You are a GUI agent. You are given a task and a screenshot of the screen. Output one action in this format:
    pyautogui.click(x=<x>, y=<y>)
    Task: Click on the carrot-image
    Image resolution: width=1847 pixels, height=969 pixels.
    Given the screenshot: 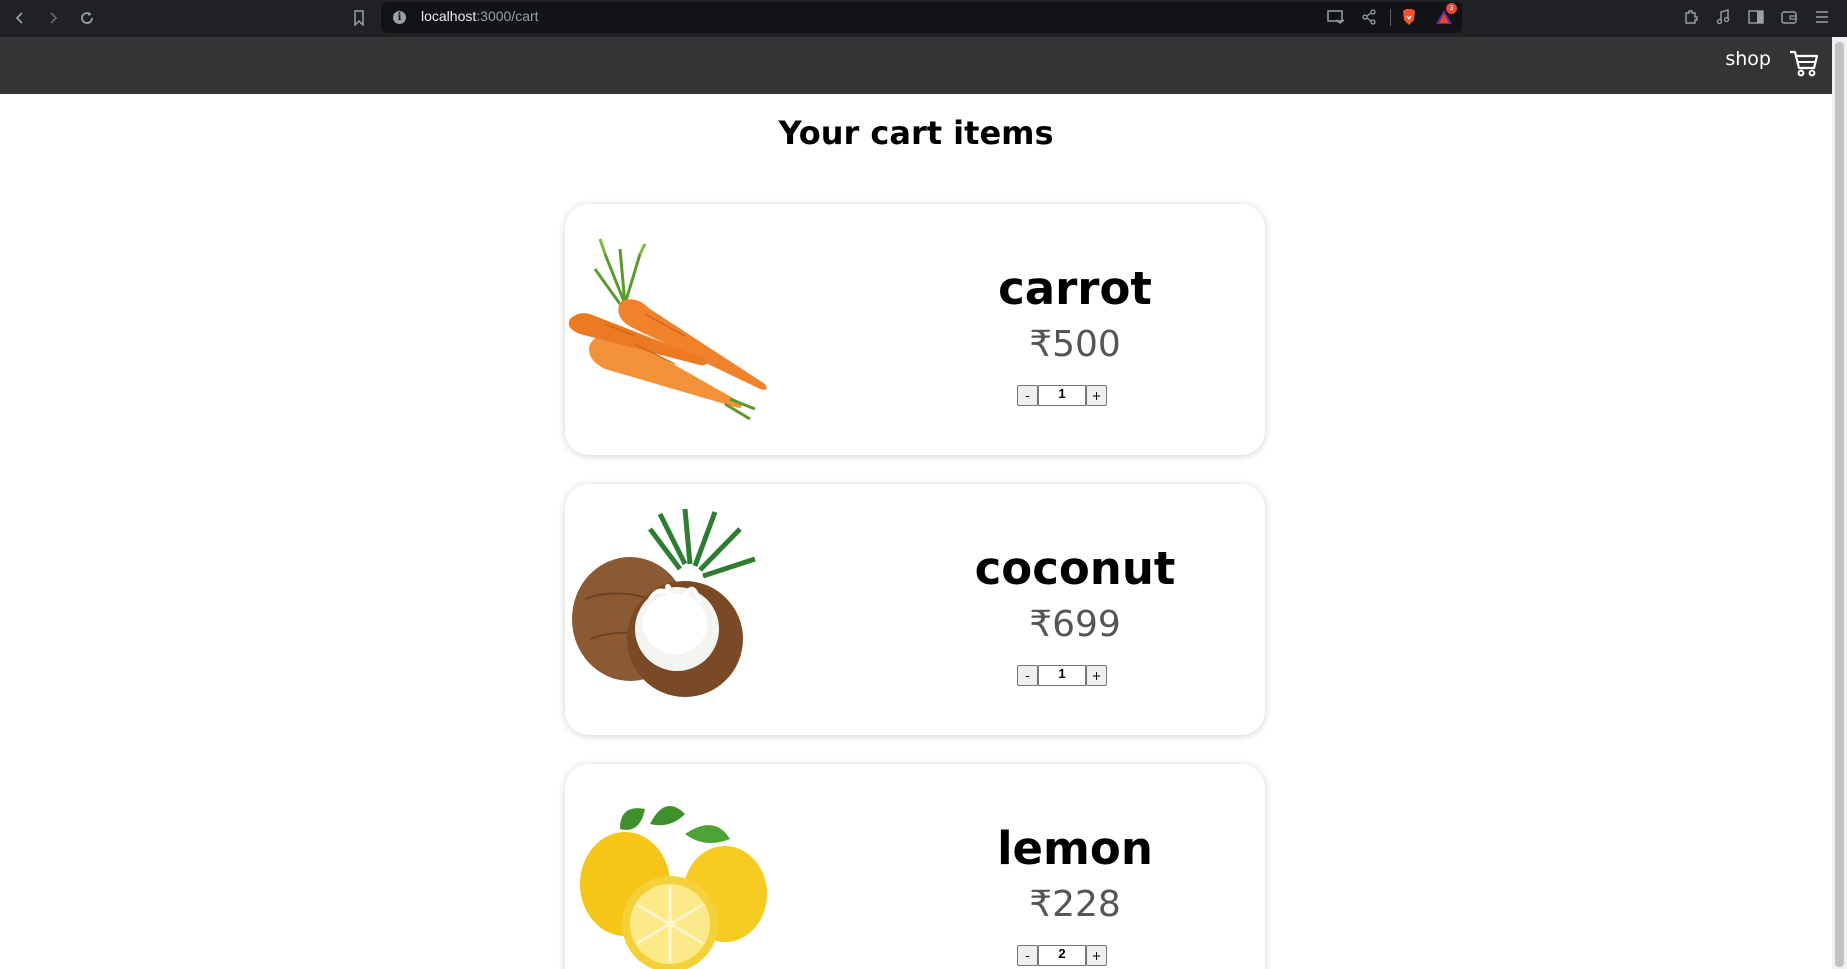 What is the action you would take?
    pyautogui.click(x=675, y=329)
    